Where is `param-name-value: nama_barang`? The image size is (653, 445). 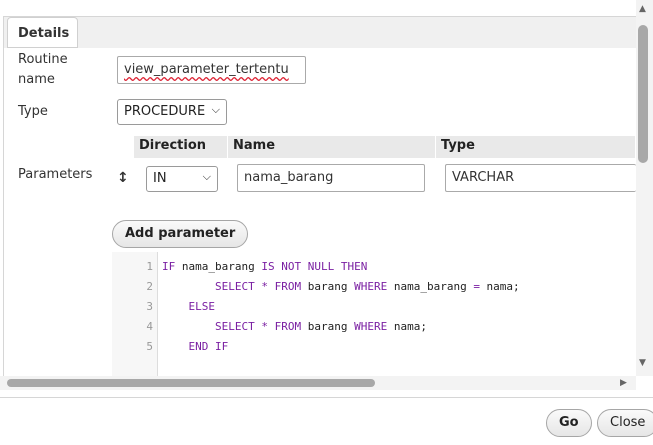 param-name-value: nama_barang is located at coordinates (289, 177).